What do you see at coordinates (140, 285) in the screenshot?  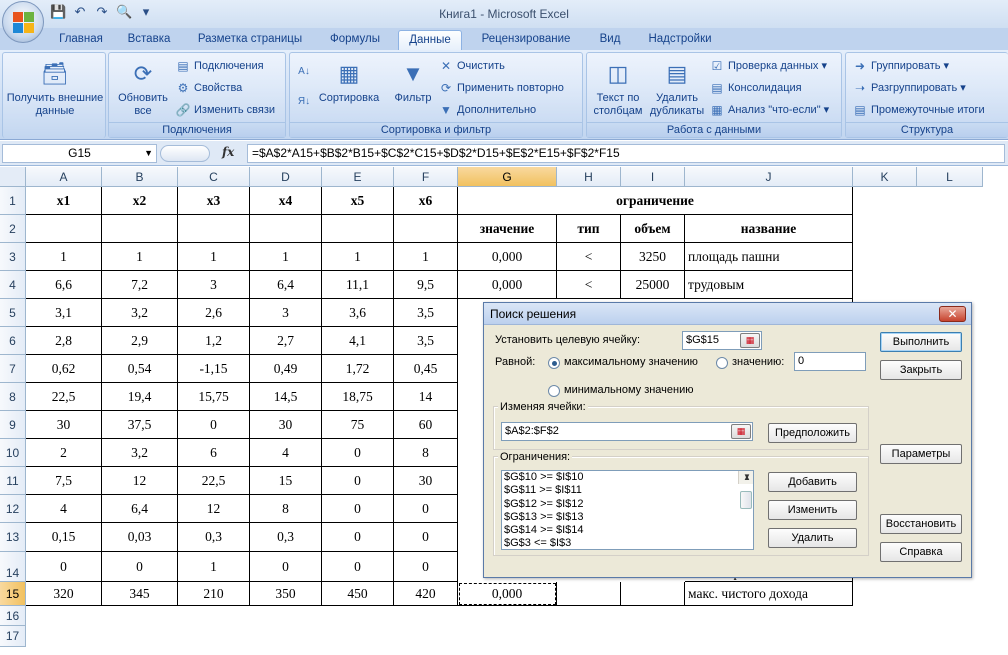 I see `grid-cell: 7,2` at bounding box center [140, 285].